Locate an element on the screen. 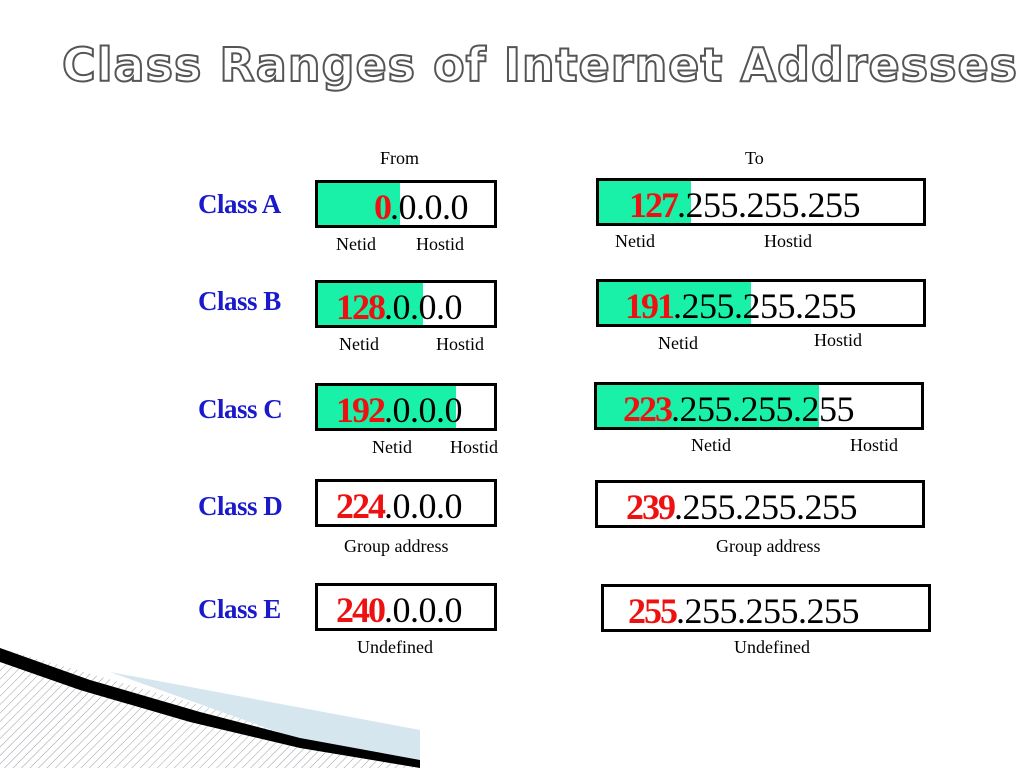 This screenshot has height=768, width=1024. first-octet: 223 is located at coordinates (648, 409).